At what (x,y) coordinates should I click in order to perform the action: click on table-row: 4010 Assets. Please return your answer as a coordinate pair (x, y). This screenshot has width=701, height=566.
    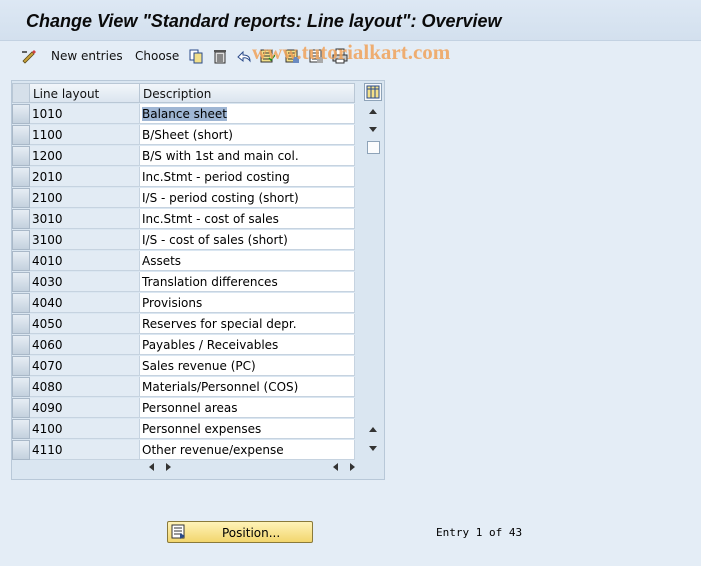
    Looking at the image, I should click on (183, 261).